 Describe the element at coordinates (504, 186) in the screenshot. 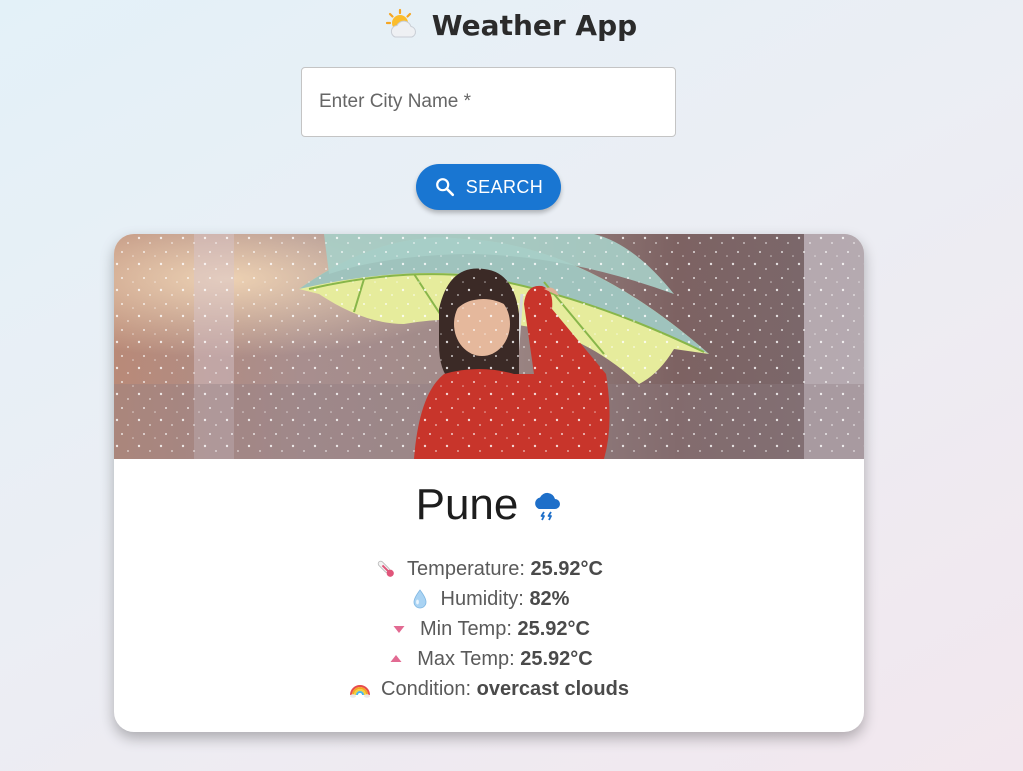

I see `search-button-label: SEARCH` at that location.